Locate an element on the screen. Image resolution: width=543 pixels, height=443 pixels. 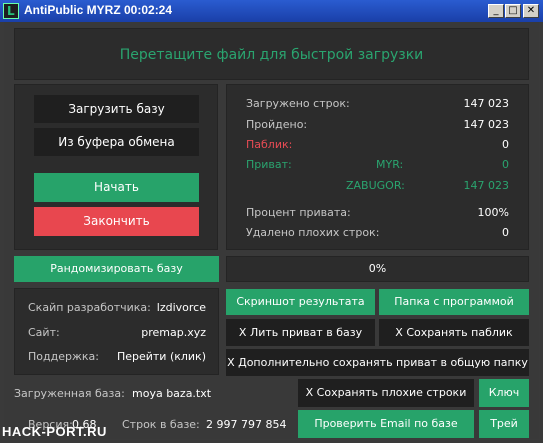
passed-value: 147 023 is located at coordinates (486, 124).